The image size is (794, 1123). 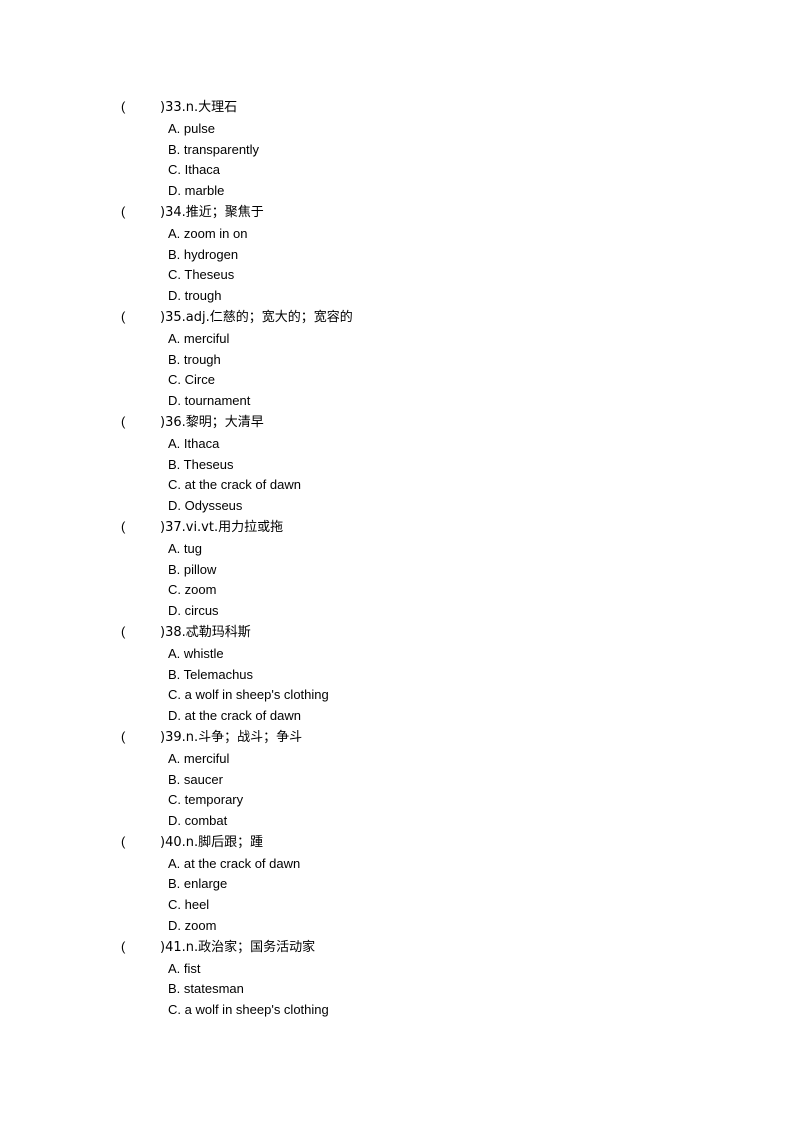 What do you see at coordinates (401, 738) in the screenshot?
I see `question-stem: ()39.n.斗争；战斗；争斗` at bounding box center [401, 738].